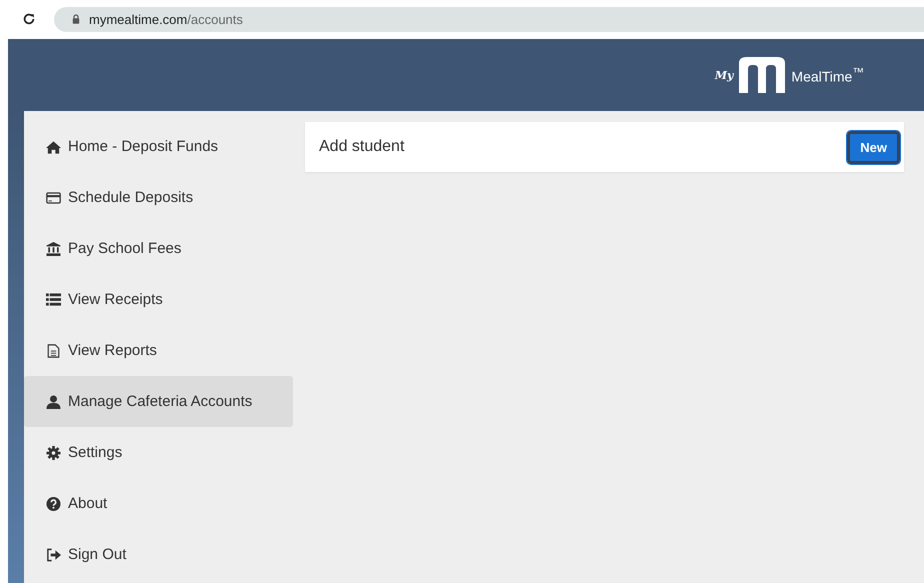 The image size is (924, 583). Describe the element at coordinates (166, 19) in the screenshot. I see `url-text: mymealtime.com/accounts` at that location.